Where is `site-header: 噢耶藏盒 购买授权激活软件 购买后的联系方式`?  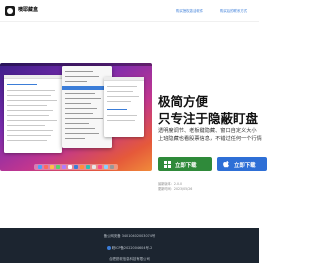 site-header: 噢耶藏盒 购买授权激活软件 购买后的联系方式 is located at coordinates (129, 11).